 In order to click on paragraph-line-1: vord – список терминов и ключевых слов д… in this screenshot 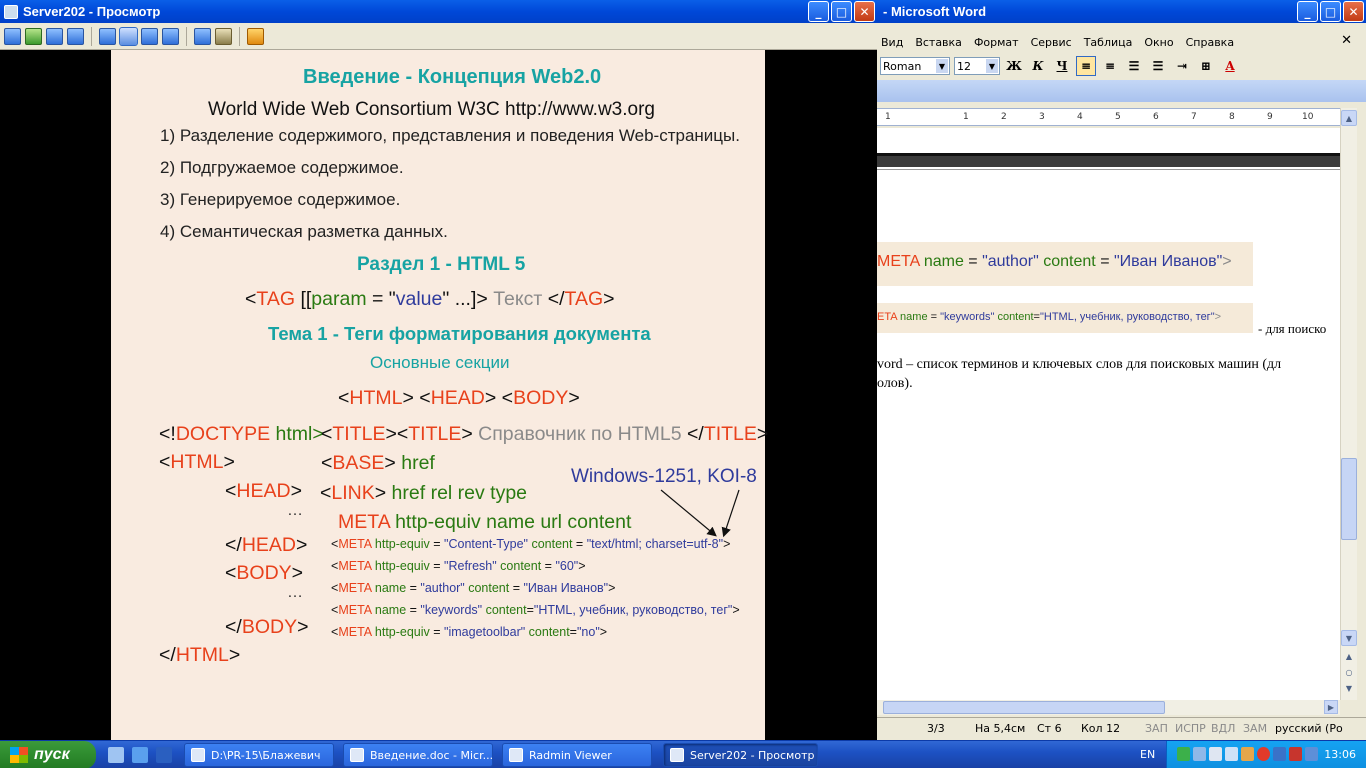, I will do `click(1079, 364)`.